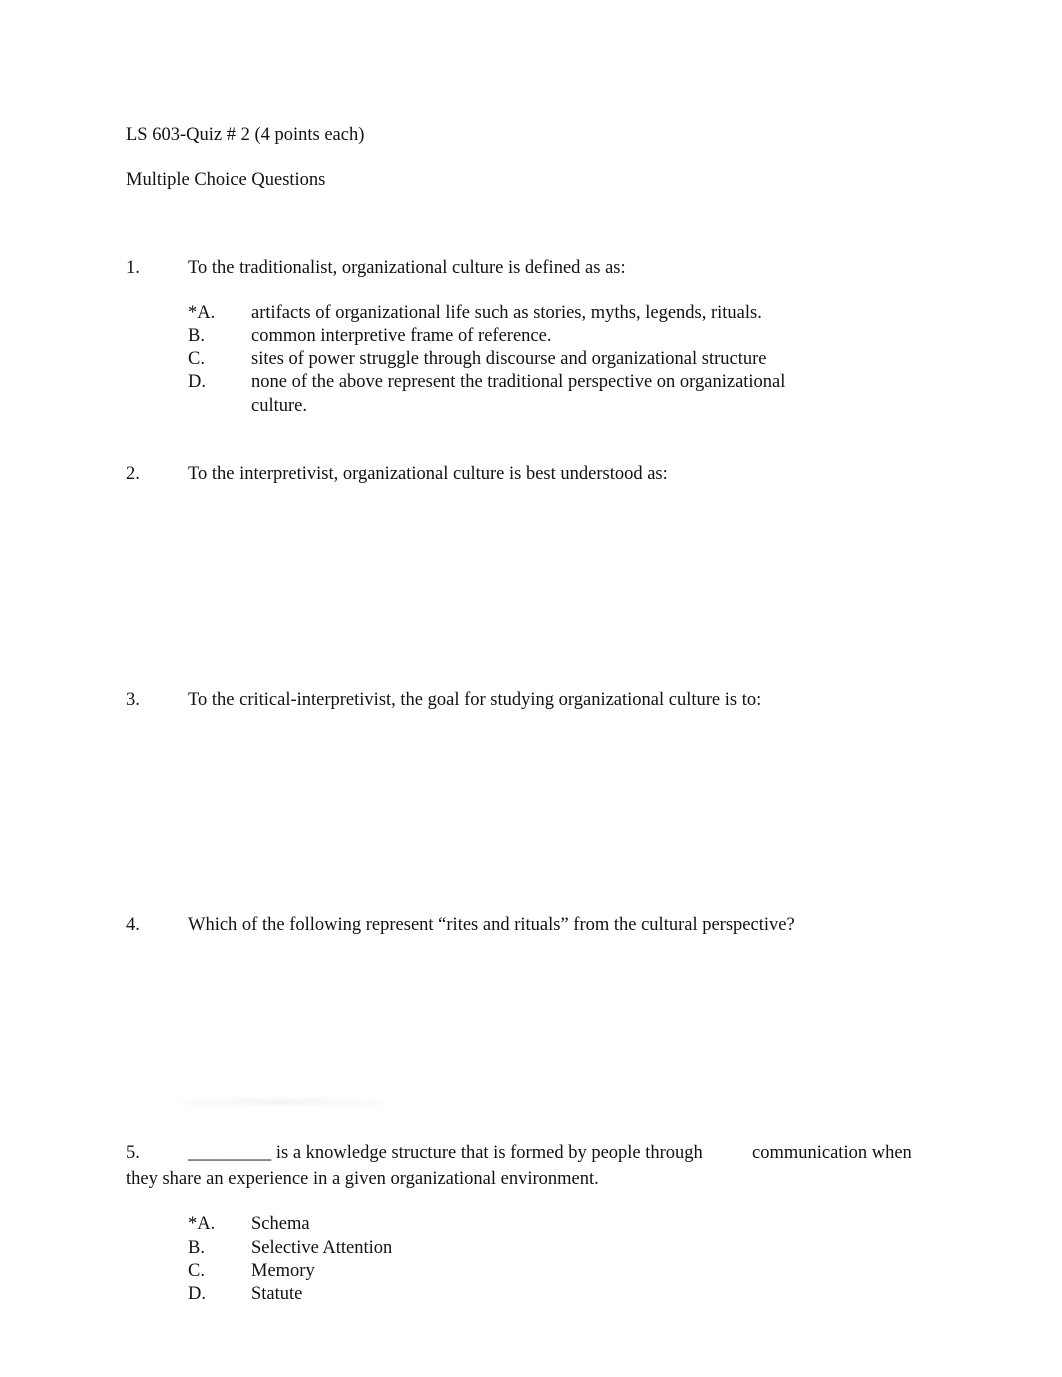 This screenshot has width=1062, height=1377. What do you see at coordinates (245, 135) in the screenshot?
I see `quiz-title: LS 603-Quiz # 2 (4 points each)` at bounding box center [245, 135].